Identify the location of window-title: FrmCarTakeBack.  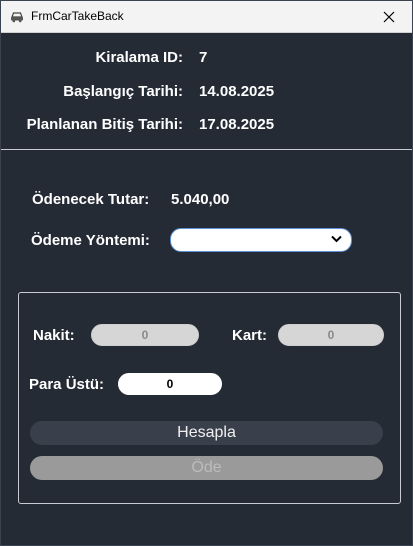
(77, 16).